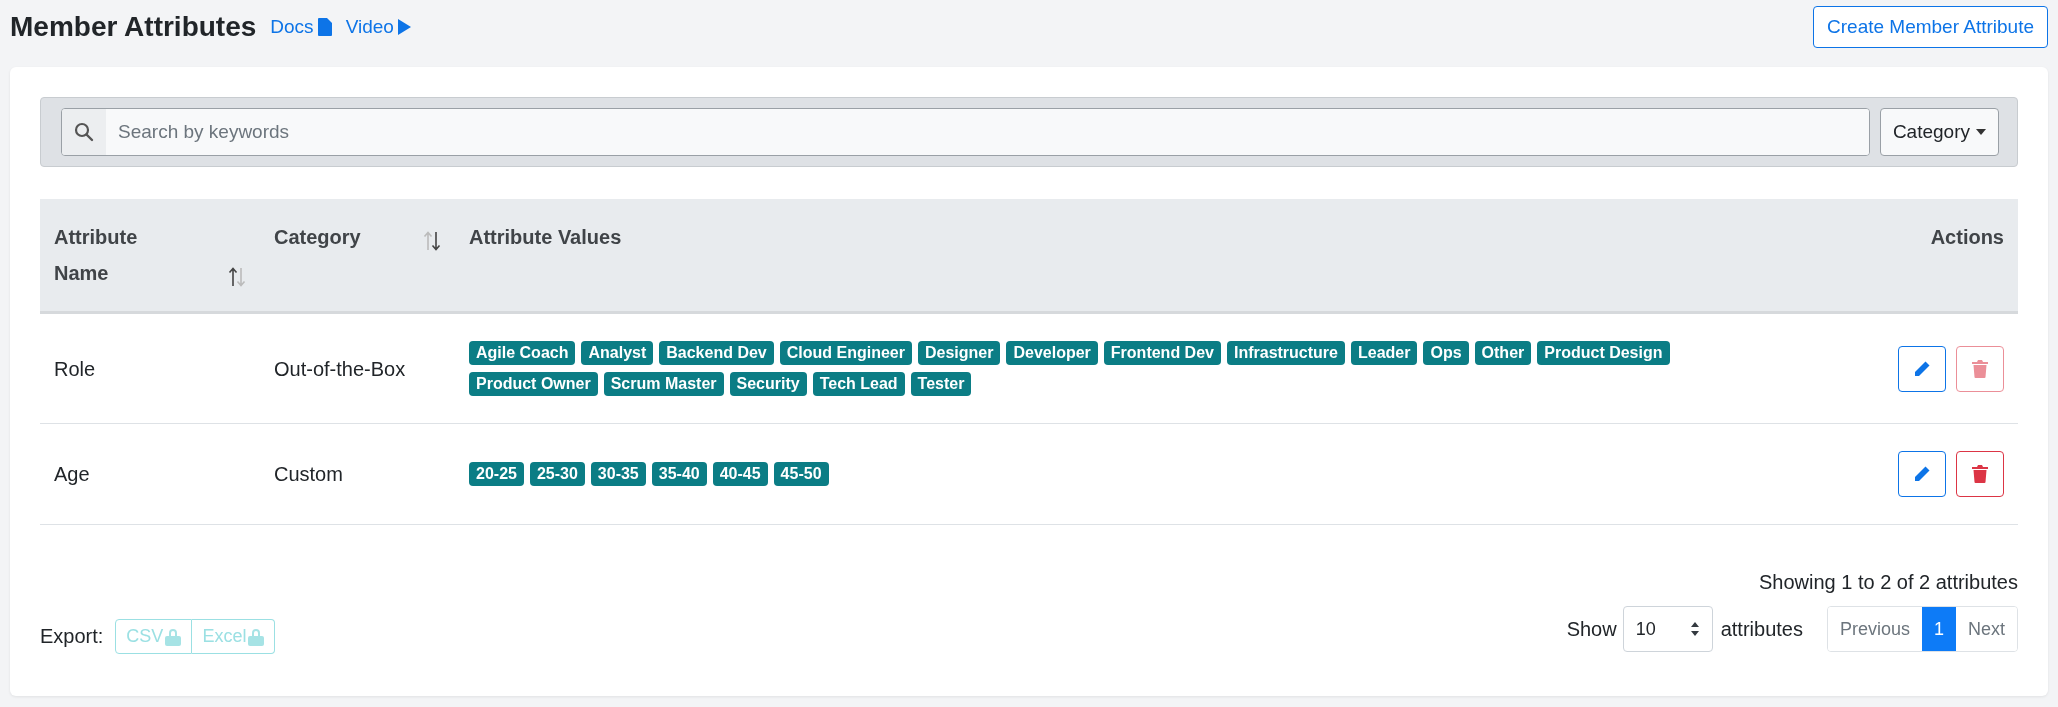 The image size is (2058, 707). What do you see at coordinates (1888, 582) in the screenshot?
I see `results-summary: Showing 1 to 2 of 2 attributes` at bounding box center [1888, 582].